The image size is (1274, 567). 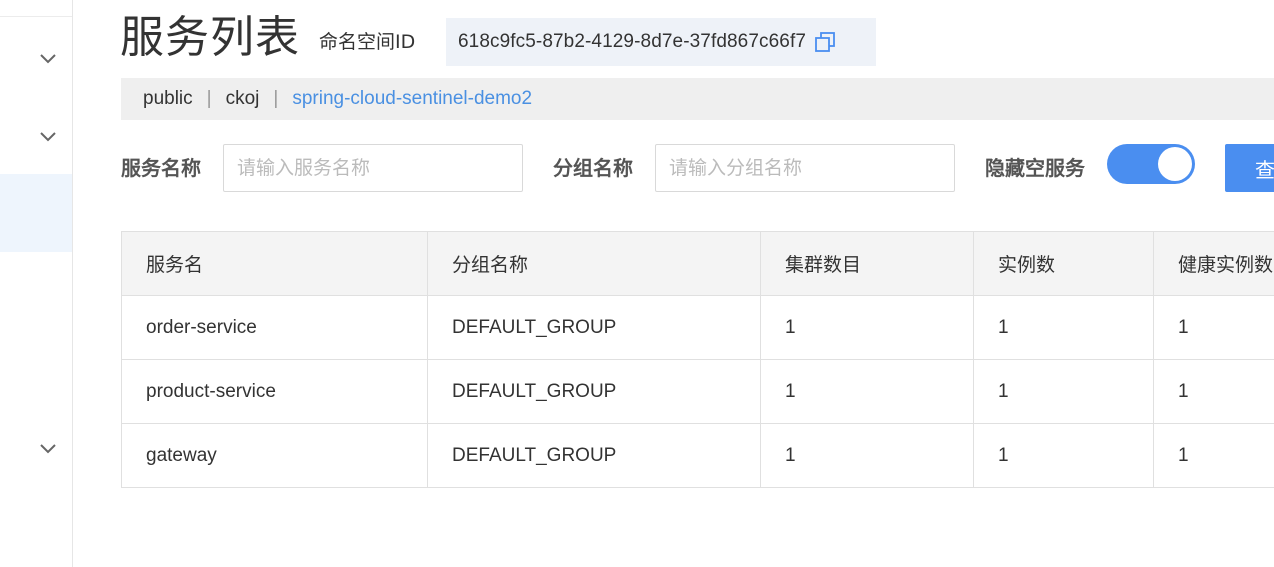 What do you see at coordinates (274, 391) in the screenshot?
I see `cell-service-name: product-service` at bounding box center [274, 391].